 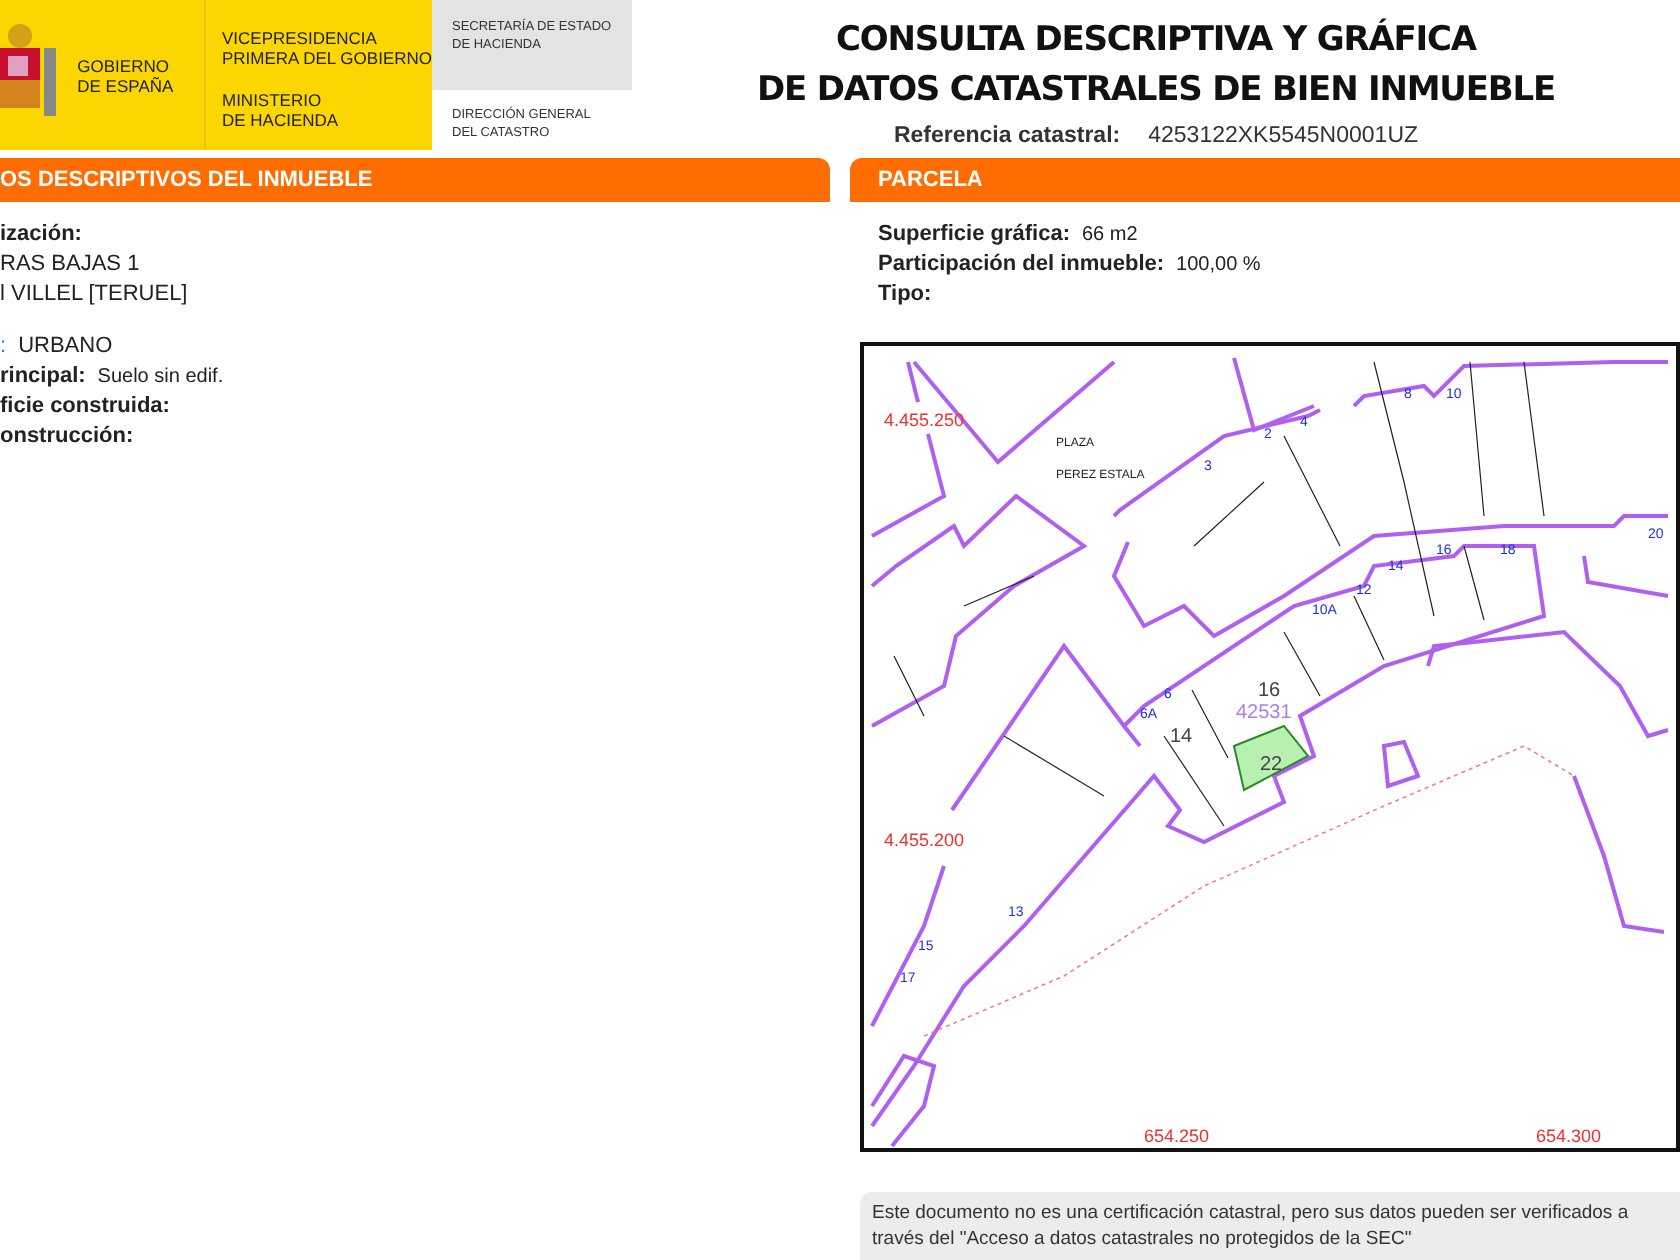 I want to click on document-title: DE DATOS CATASTRALES DE BIEN INMUEBLE, so click(x=1155, y=91).